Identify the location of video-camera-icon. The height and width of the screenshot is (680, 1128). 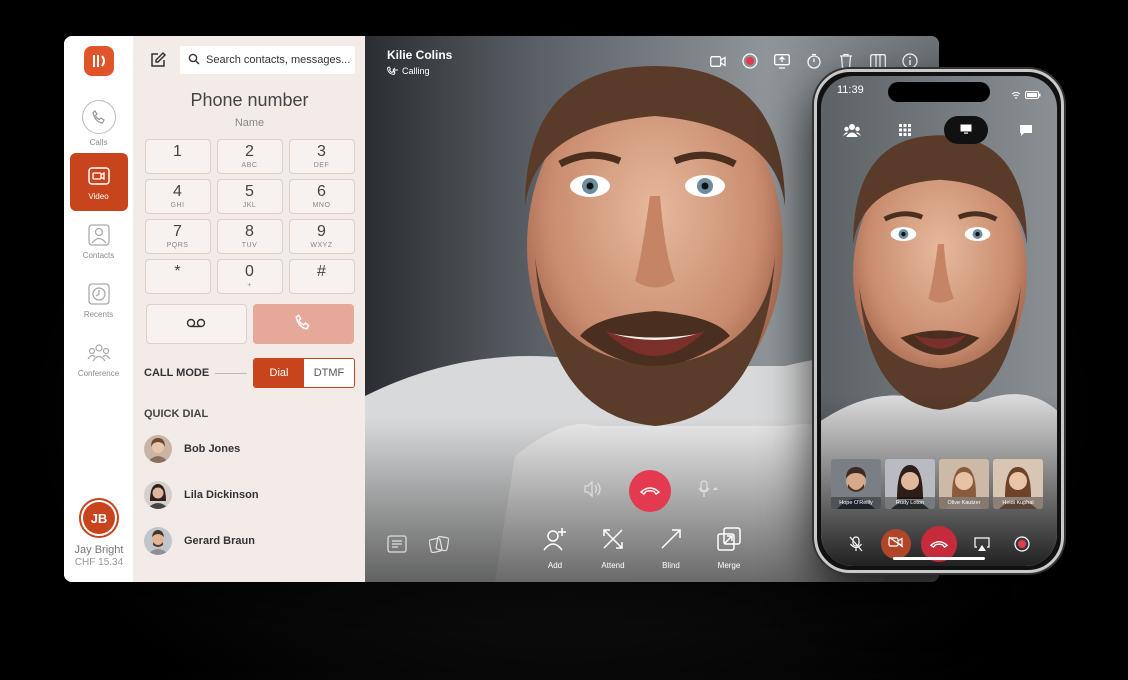
(99, 176).